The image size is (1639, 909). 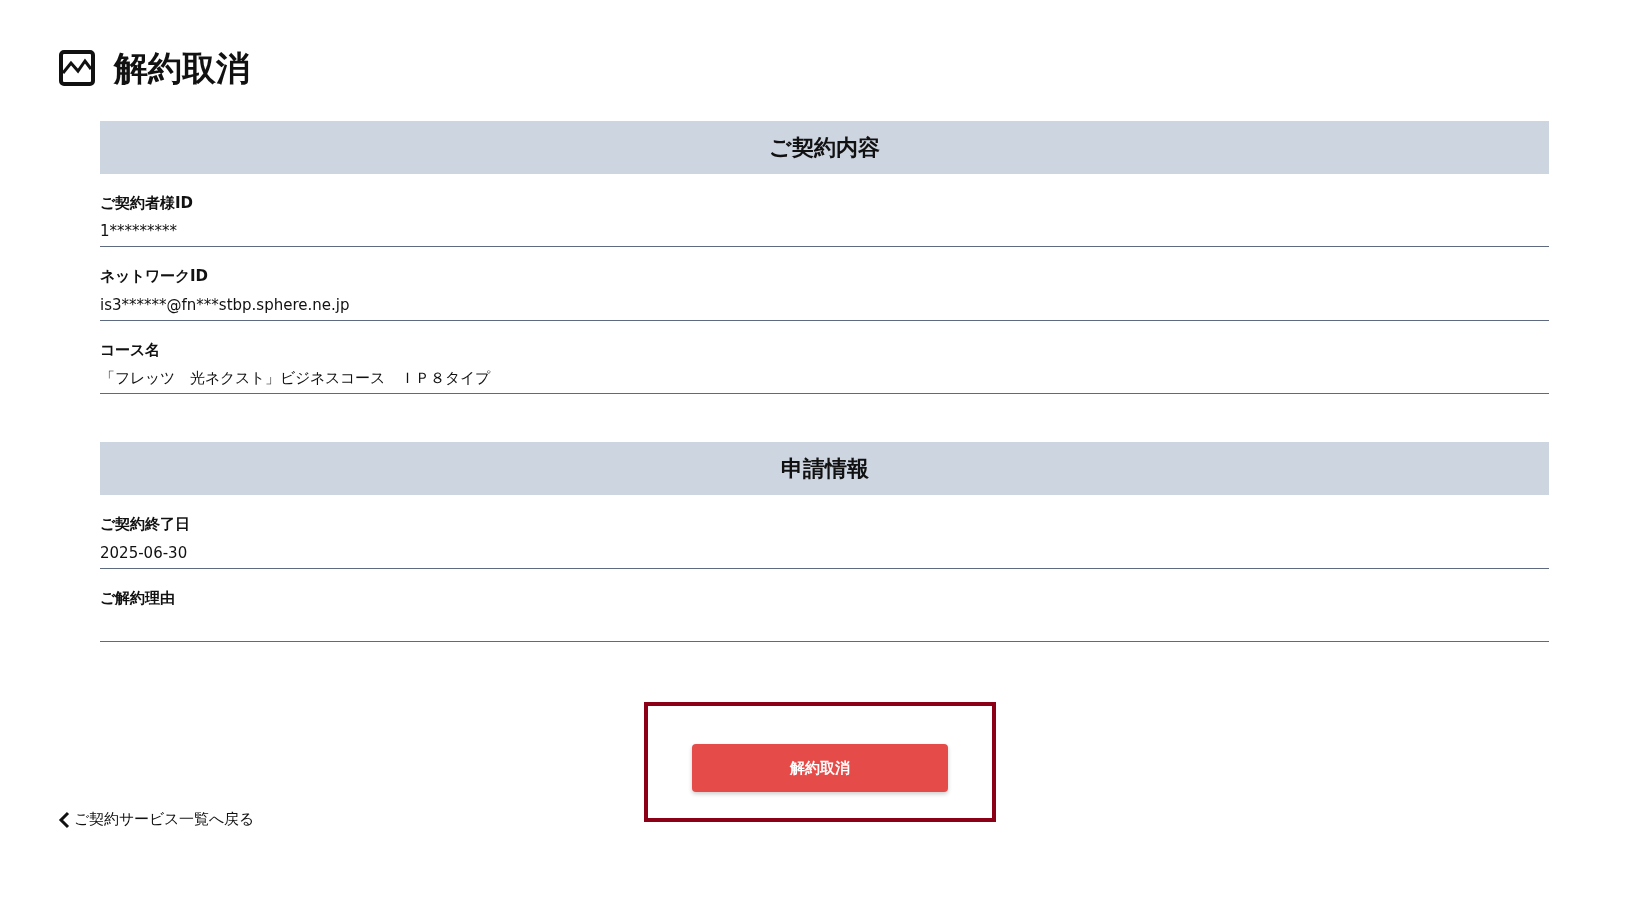 What do you see at coordinates (824, 555) in the screenshot?
I see `field-value: 2025-06-30` at bounding box center [824, 555].